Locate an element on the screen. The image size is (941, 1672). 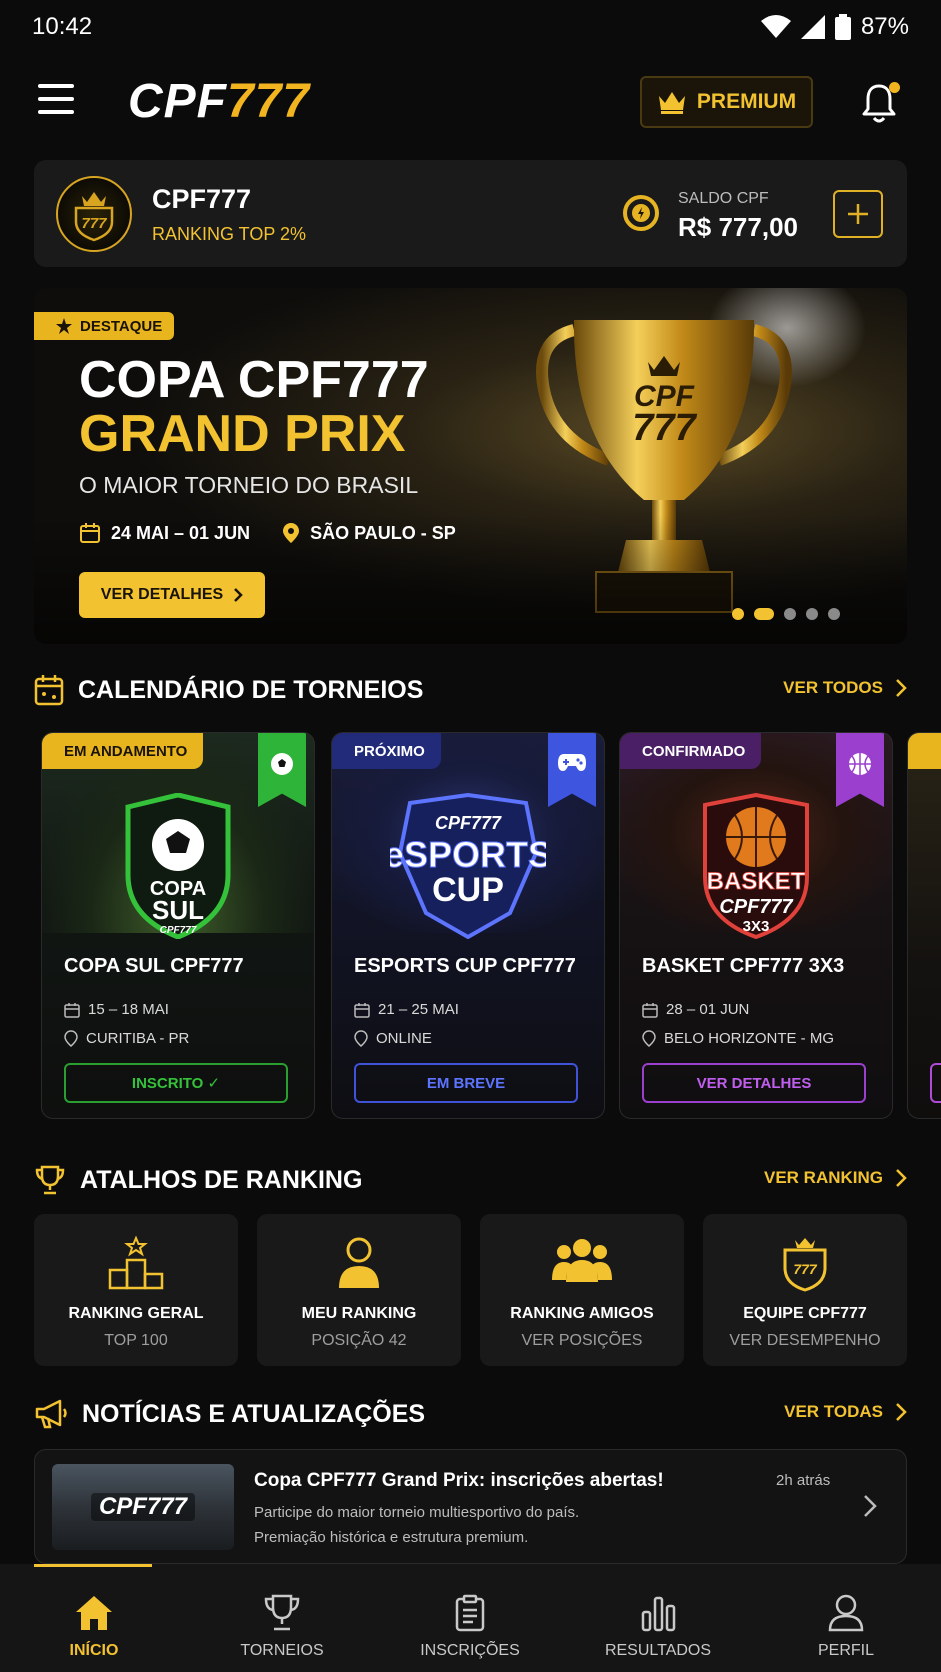
coin-icon is located at coordinates (641, 213).